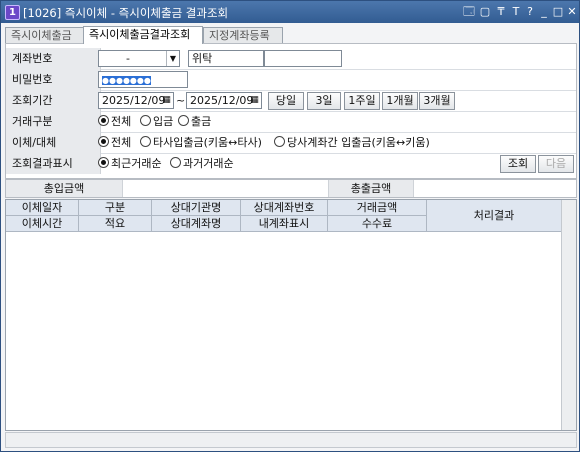 The height and width of the screenshot is (452, 580). I want to click on withdraw-total-label: 총출금액, so click(371, 188).